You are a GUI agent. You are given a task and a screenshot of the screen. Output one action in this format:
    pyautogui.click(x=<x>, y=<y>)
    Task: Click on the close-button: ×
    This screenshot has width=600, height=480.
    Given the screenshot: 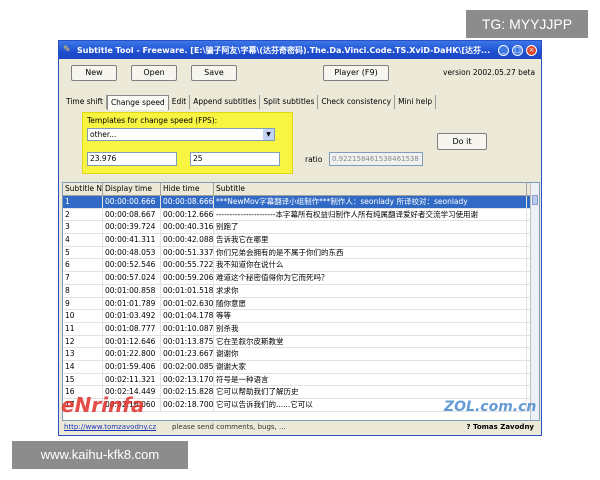 What is the action you would take?
    pyautogui.click(x=531, y=50)
    